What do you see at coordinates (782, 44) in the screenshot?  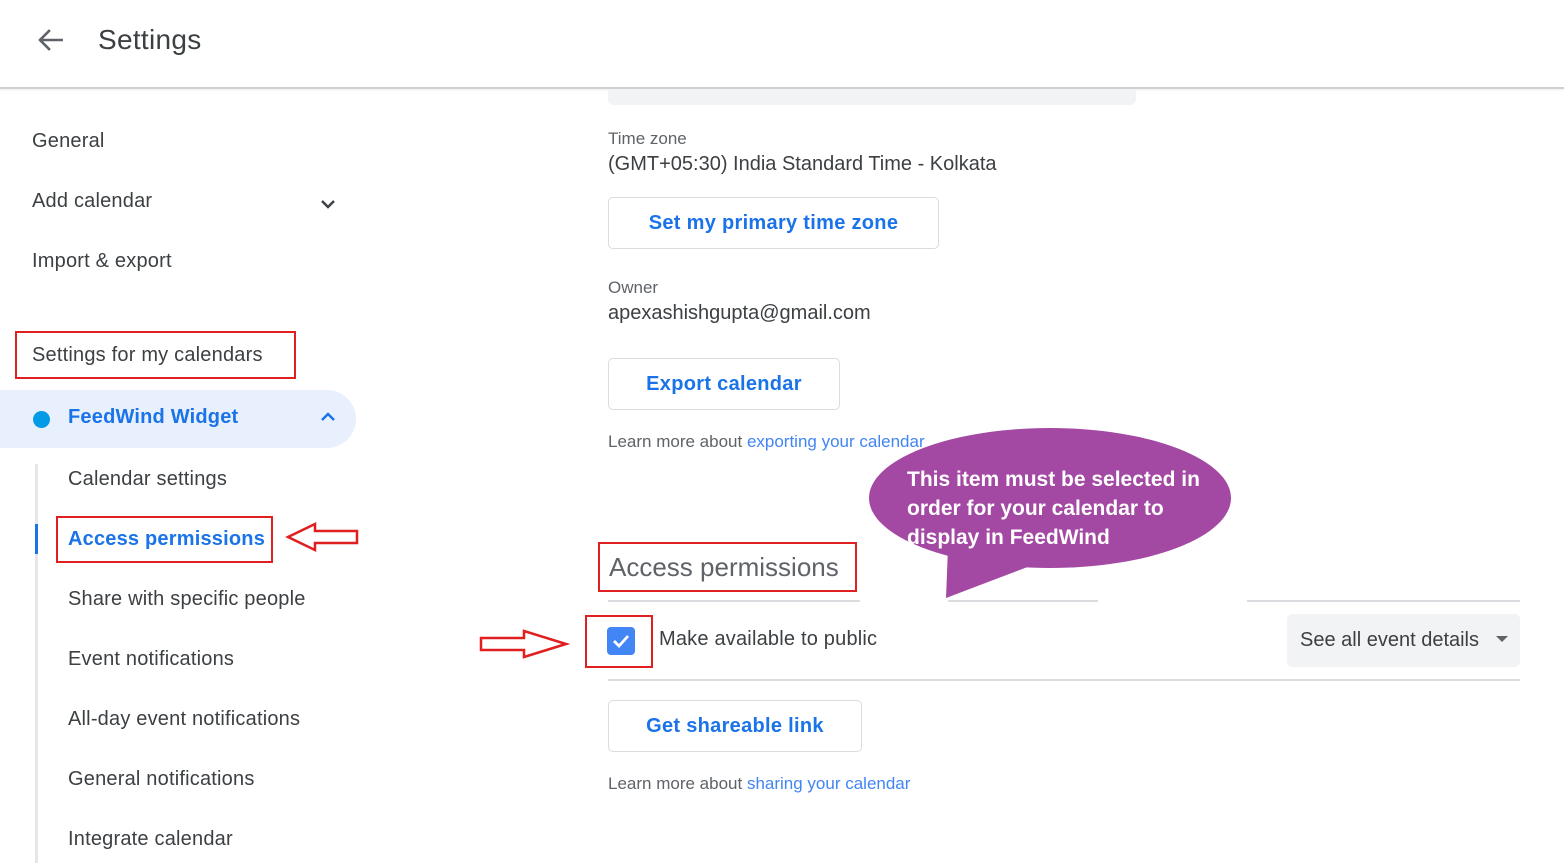 I see `app-header: Settings` at bounding box center [782, 44].